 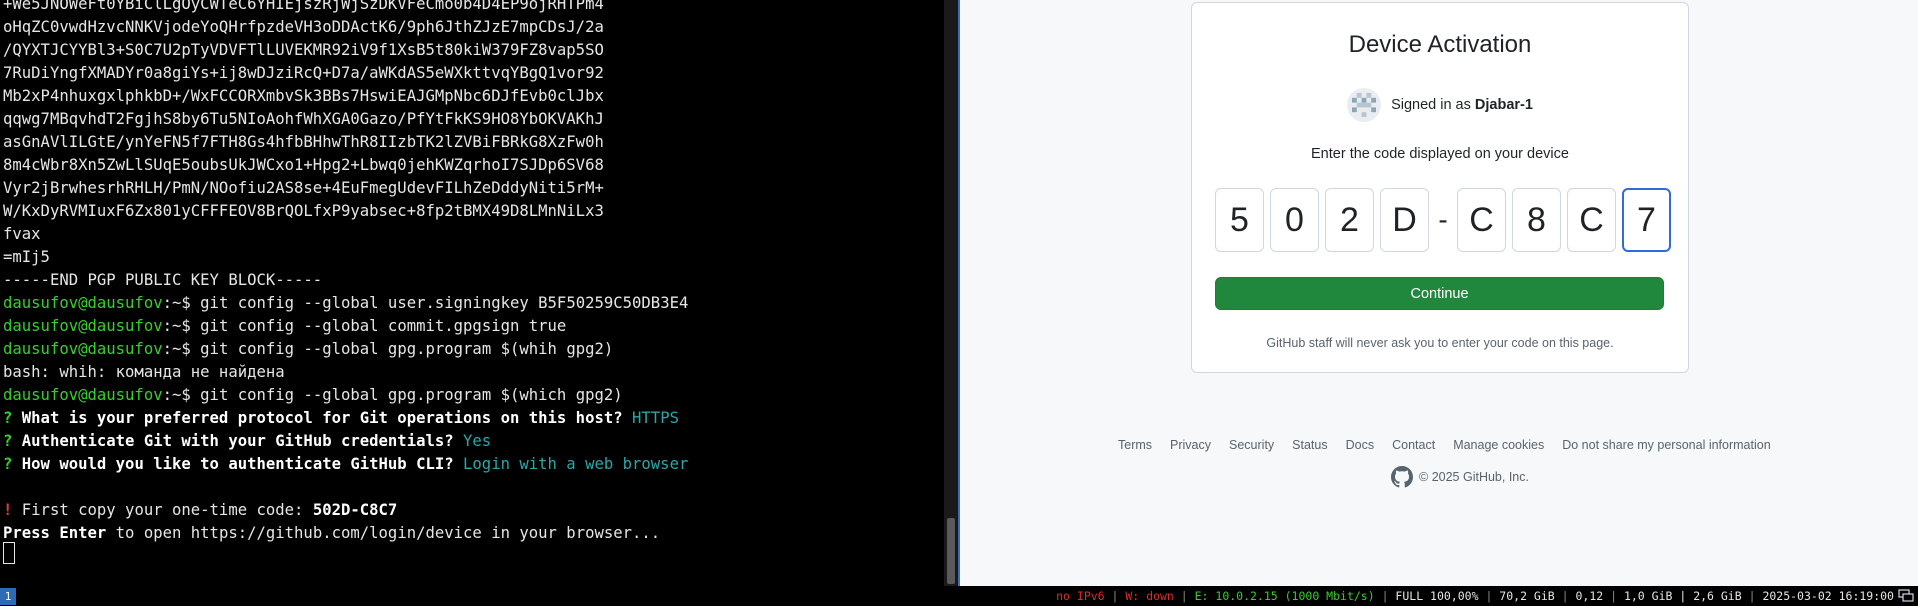 I want to click on wifi-status: W: down, so click(x=1149, y=596).